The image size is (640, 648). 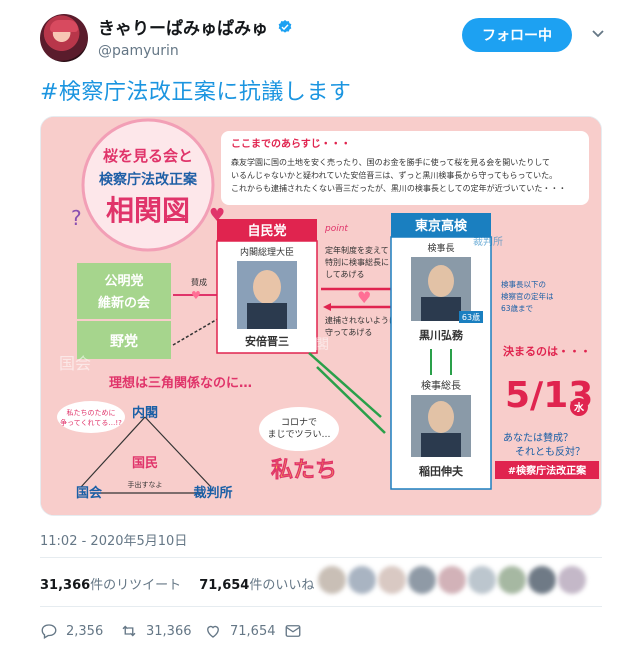 What do you see at coordinates (113, 539) in the screenshot?
I see `tweet-timestamp: 11:02 - 2020年5月10日` at bounding box center [113, 539].